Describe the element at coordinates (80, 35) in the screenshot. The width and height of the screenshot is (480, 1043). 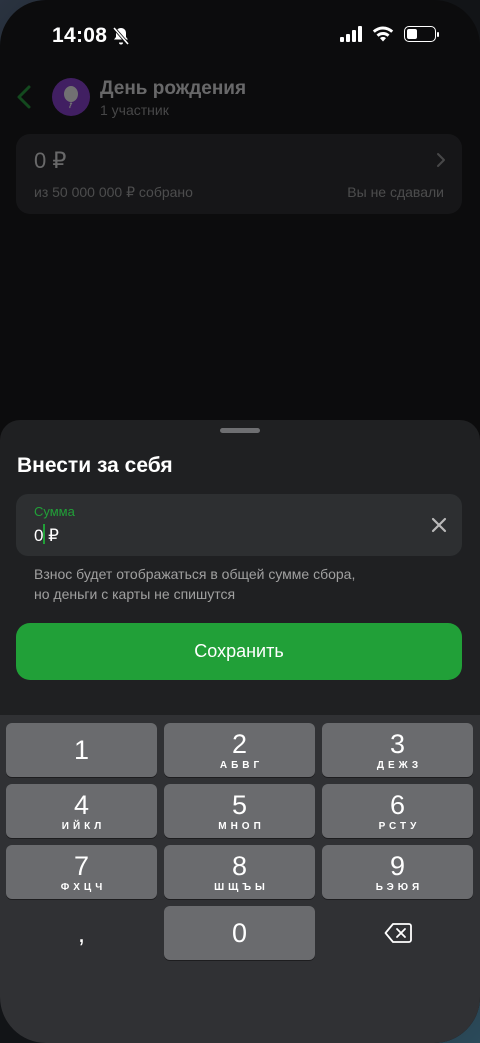
I see `status-time: 14:08` at that location.